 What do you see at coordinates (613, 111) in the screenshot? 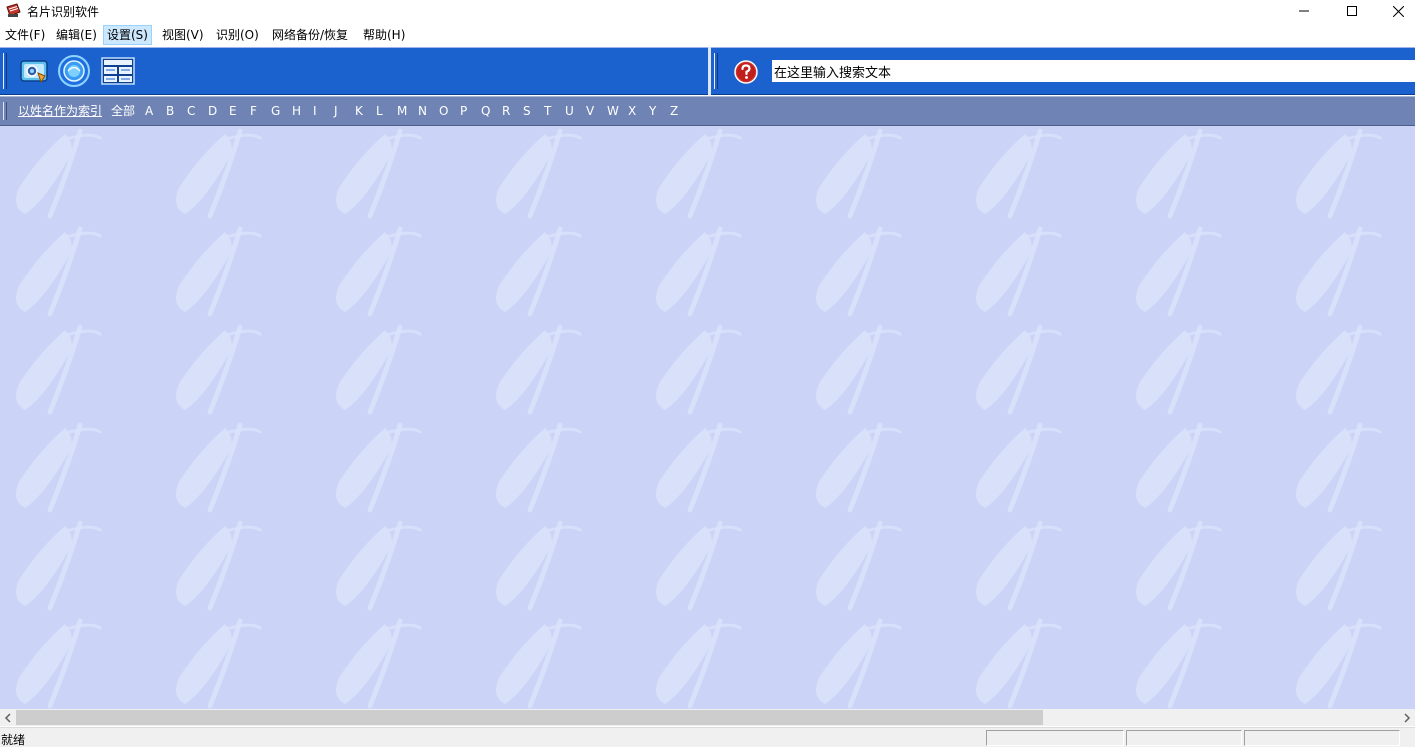
I see `index-letter-w: W` at bounding box center [613, 111].